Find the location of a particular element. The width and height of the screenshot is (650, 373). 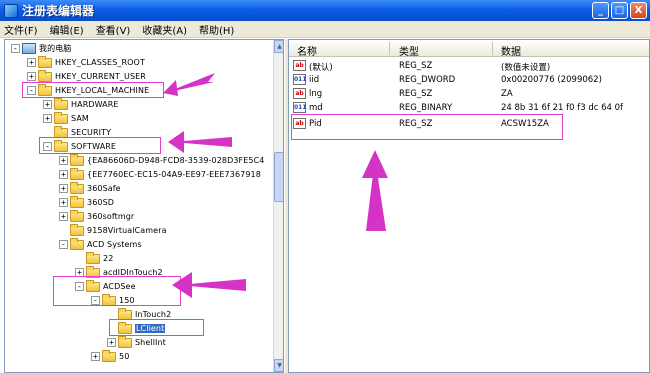

value-type: REG_BINARY is located at coordinates (426, 108).